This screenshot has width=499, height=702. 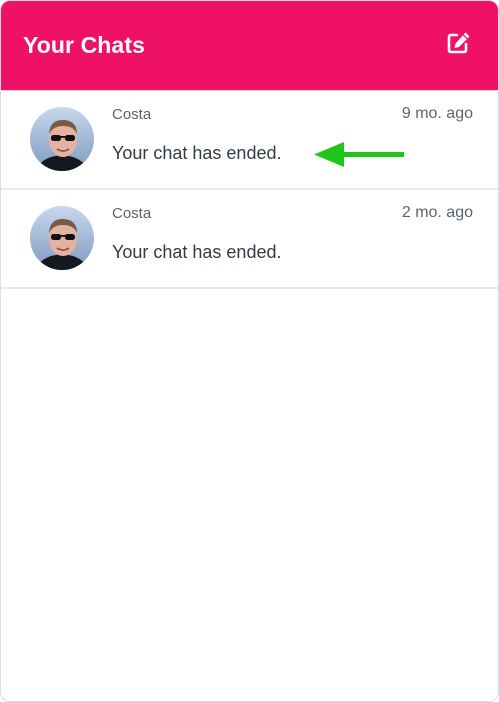 What do you see at coordinates (249, 239) in the screenshot?
I see `chat-list-item: Costa 2 mo. ago Your chat has ended.` at bounding box center [249, 239].